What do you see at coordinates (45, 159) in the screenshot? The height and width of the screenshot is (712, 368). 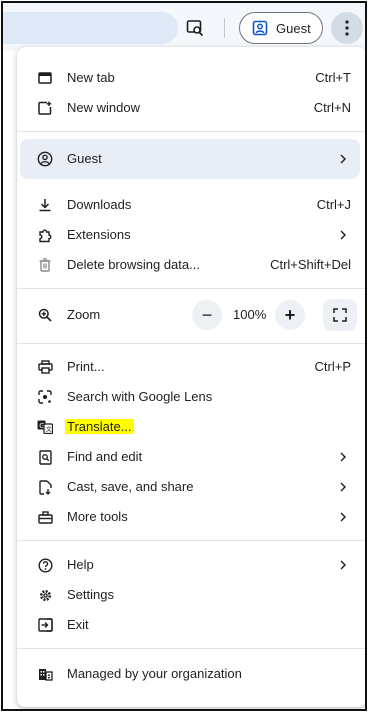 I see `guest-avatar-icon` at bounding box center [45, 159].